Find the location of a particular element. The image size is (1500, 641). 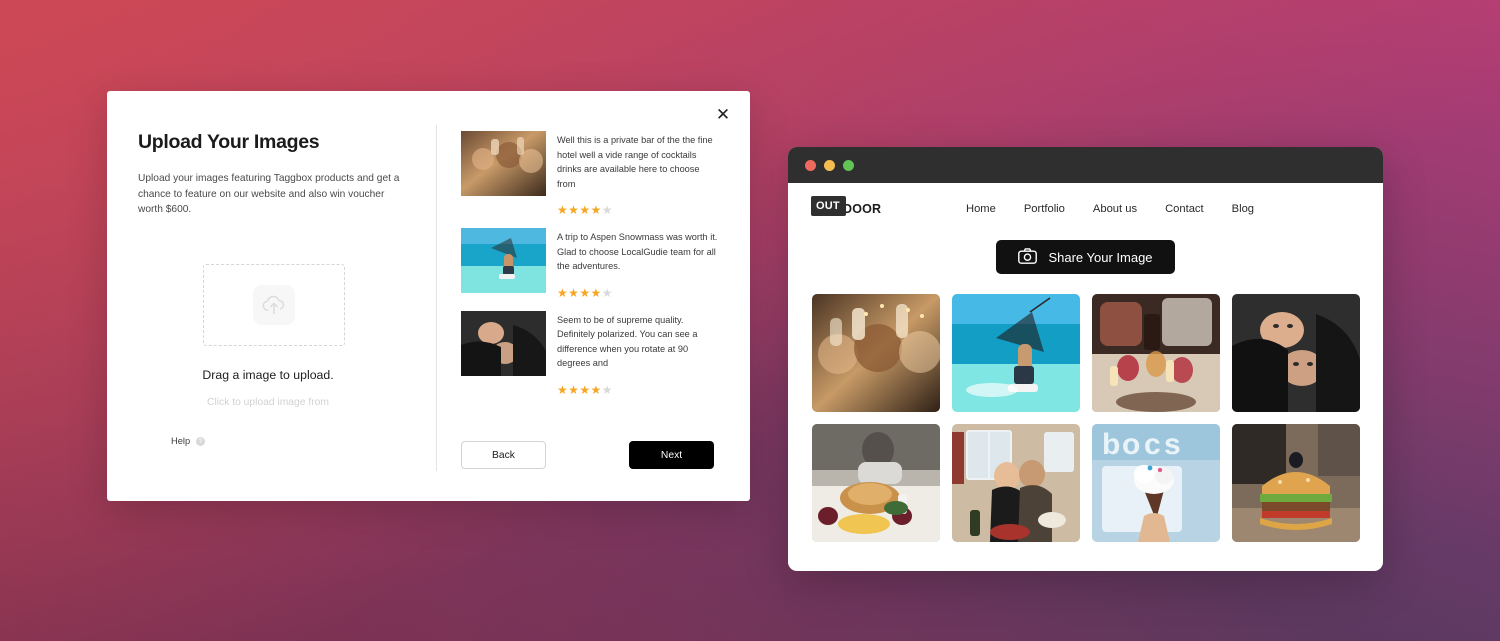

cloud-upload-icon is located at coordinates (274, 304).